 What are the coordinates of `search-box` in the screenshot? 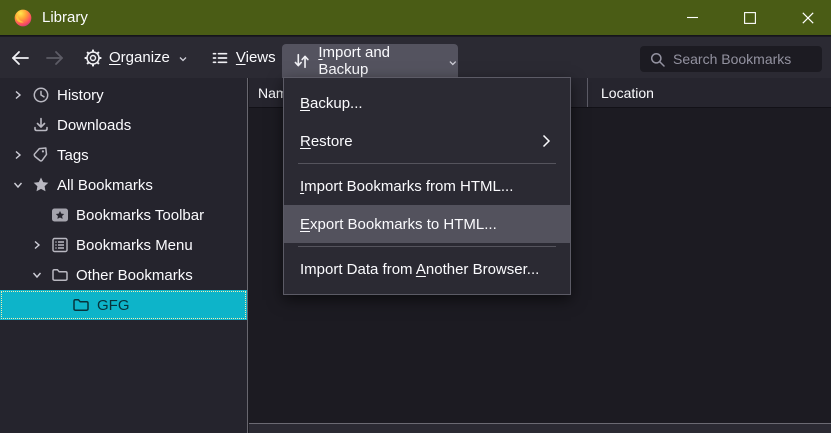 It's located at (731, 59).